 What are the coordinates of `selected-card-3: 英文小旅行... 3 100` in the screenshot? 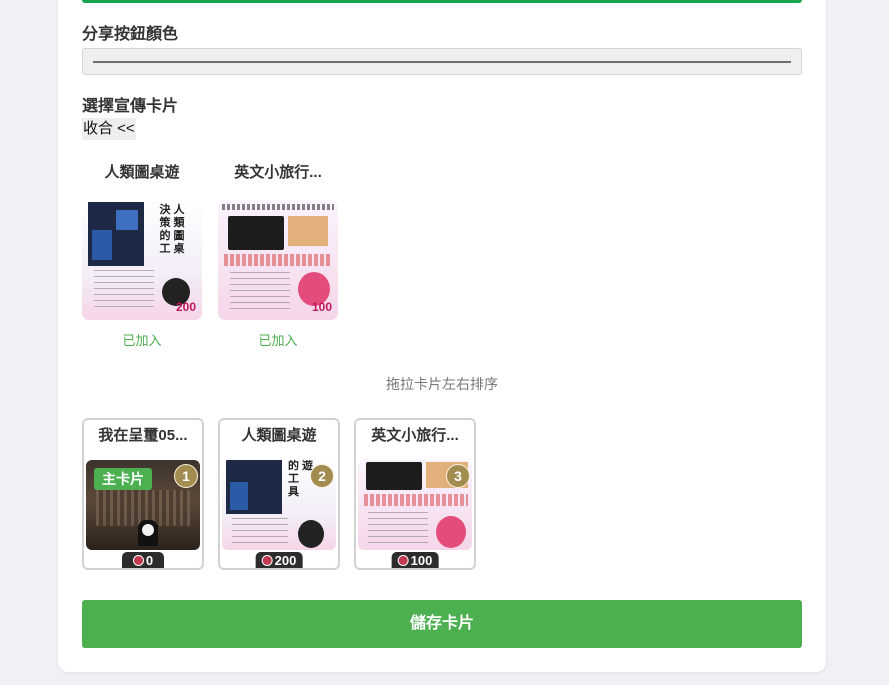 It's located at (415, 494).